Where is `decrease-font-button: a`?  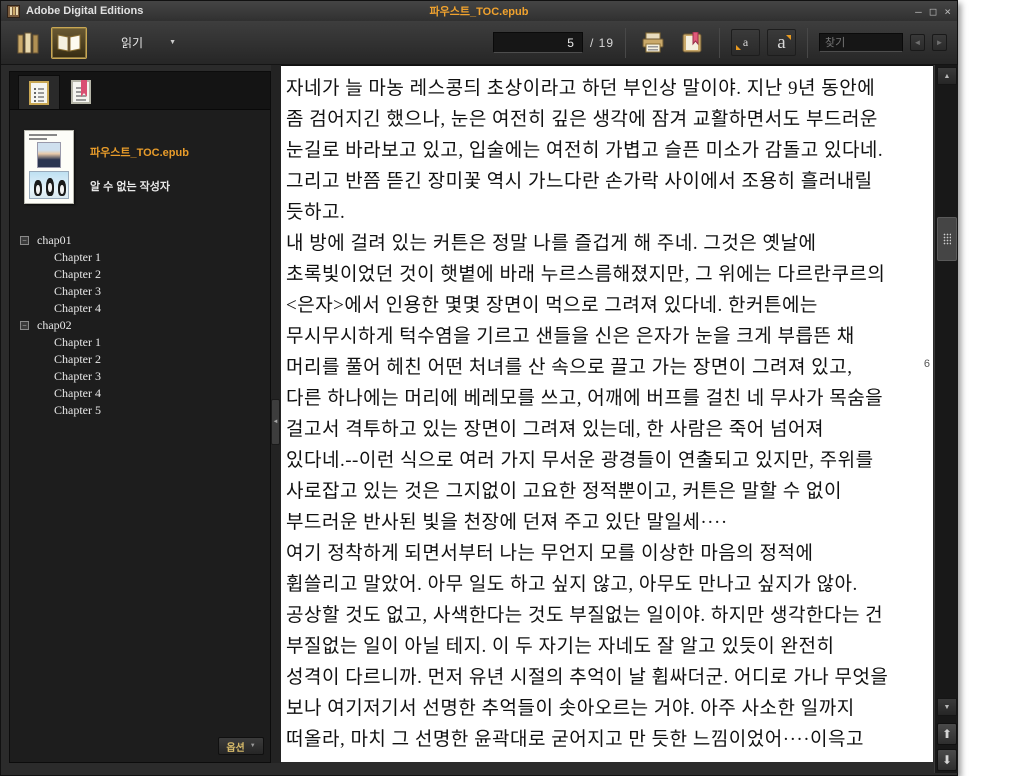
decrease-font-button: a is located at coordinates (745, 42).